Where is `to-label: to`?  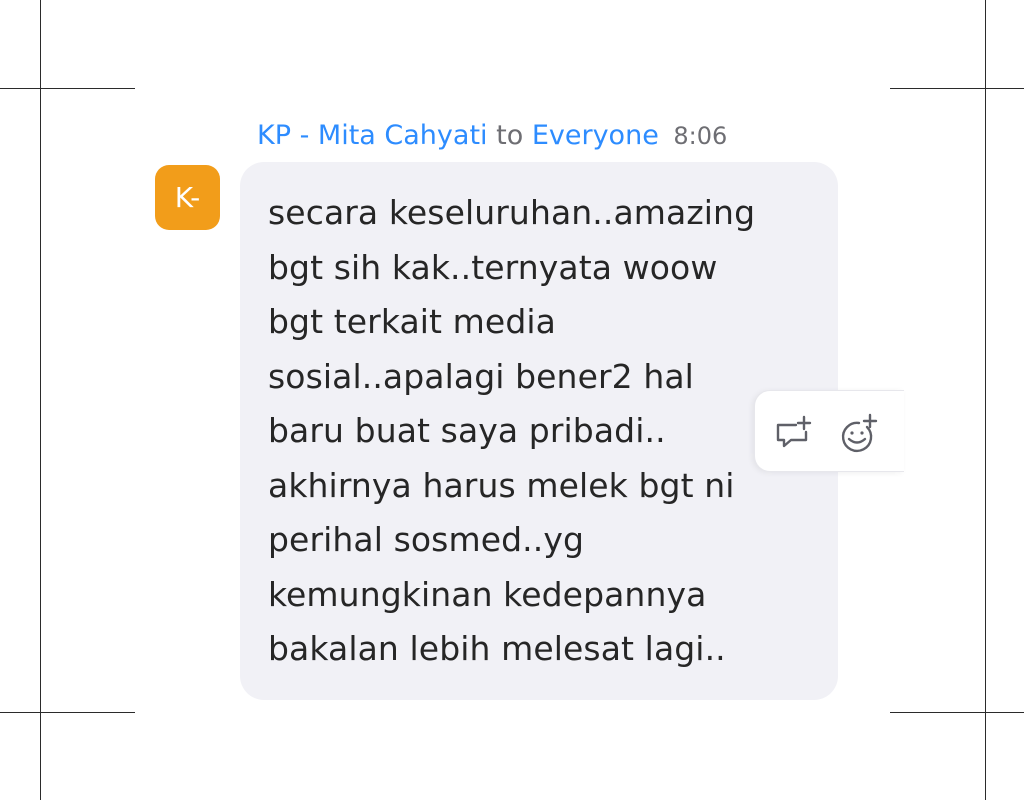 to-label: to is located at coordinates (510, 135).